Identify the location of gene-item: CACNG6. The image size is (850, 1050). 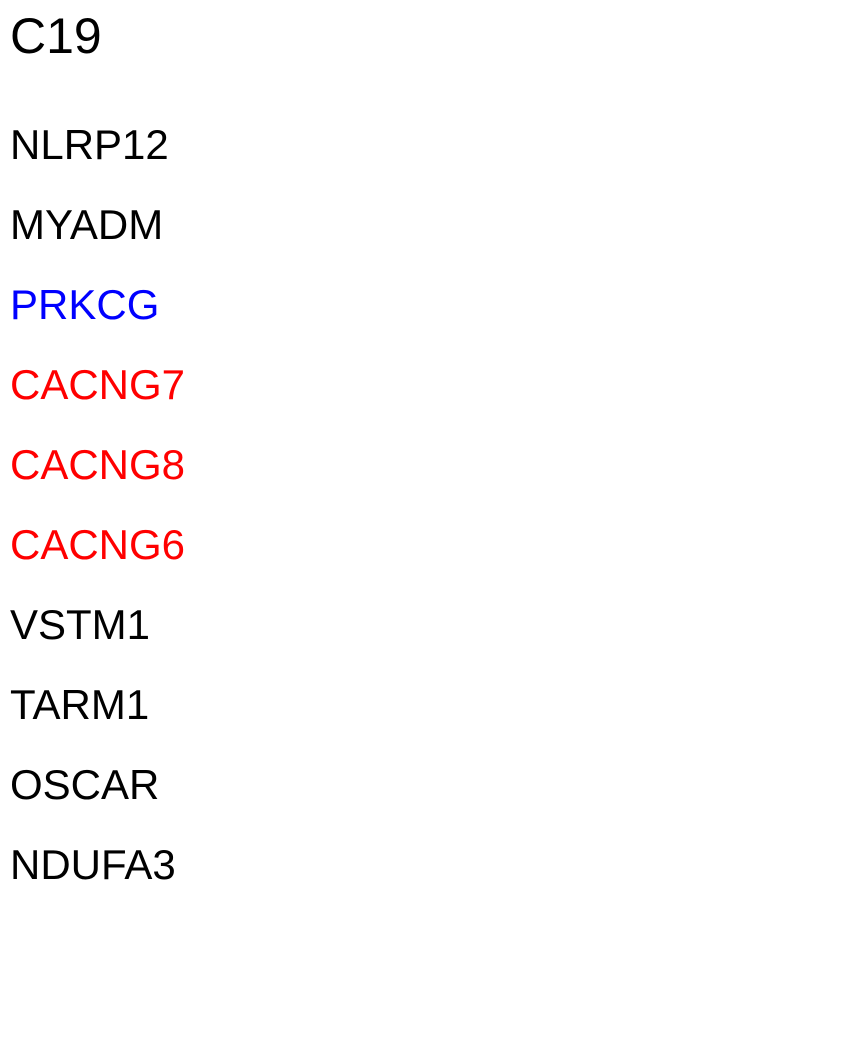
(98, 544).